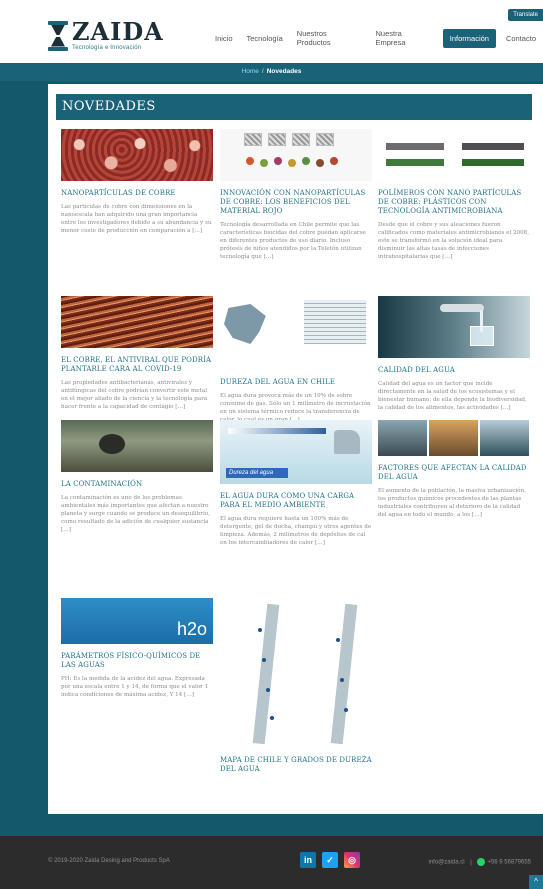 The image size is (543, 889). I want to click on whatsapp-icon, so click(481, 862).